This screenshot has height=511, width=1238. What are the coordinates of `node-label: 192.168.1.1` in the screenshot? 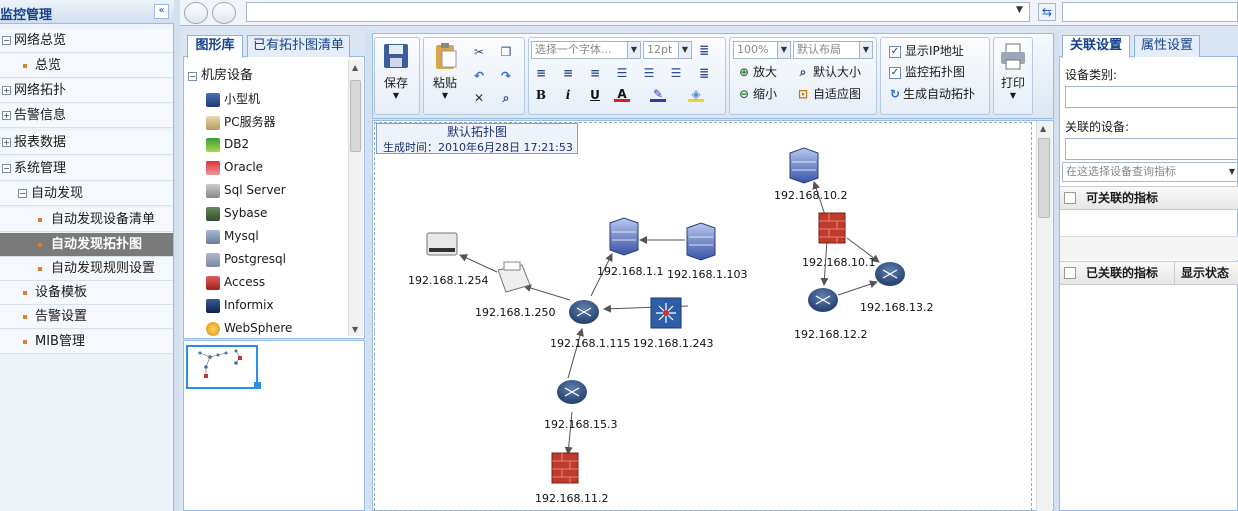 It's located at (630, 271).